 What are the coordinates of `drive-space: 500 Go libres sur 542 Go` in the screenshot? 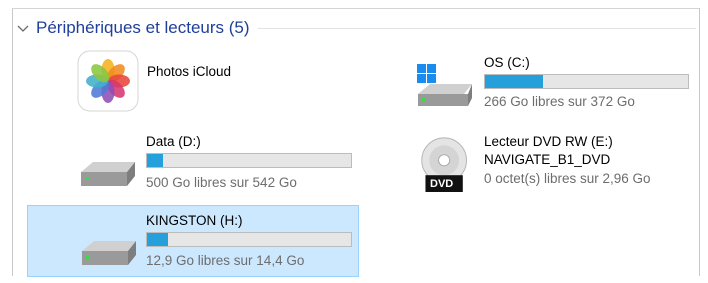 It's located at (221, 182).